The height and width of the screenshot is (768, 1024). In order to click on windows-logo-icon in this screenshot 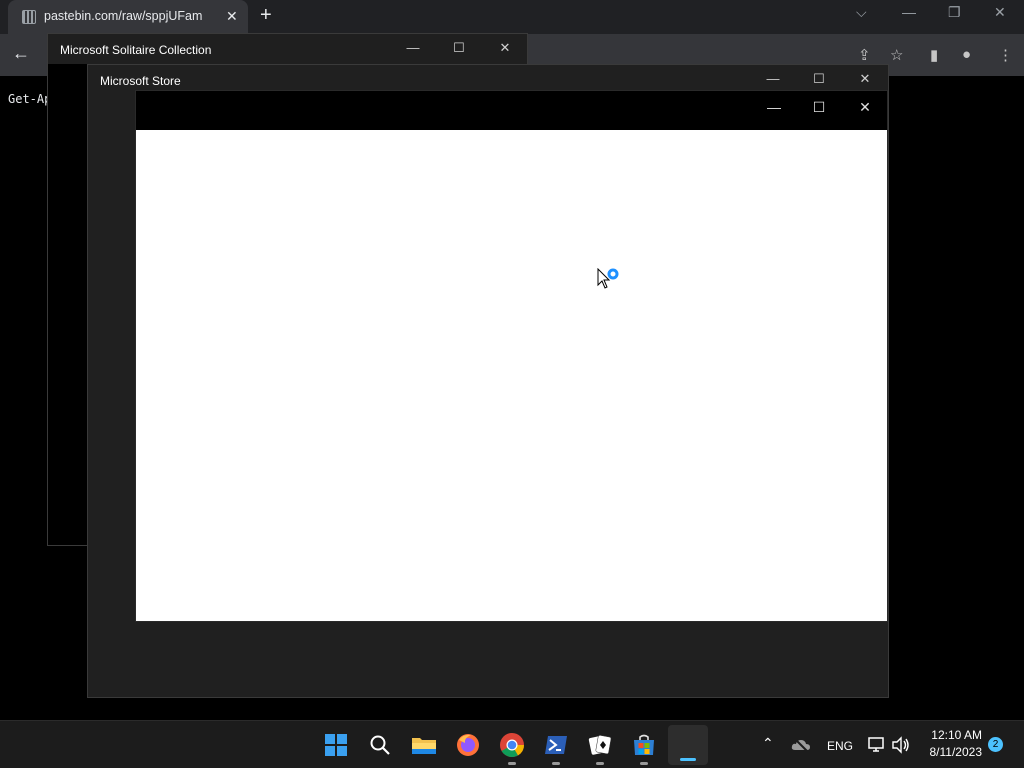, I will do `click(336, 745)`.